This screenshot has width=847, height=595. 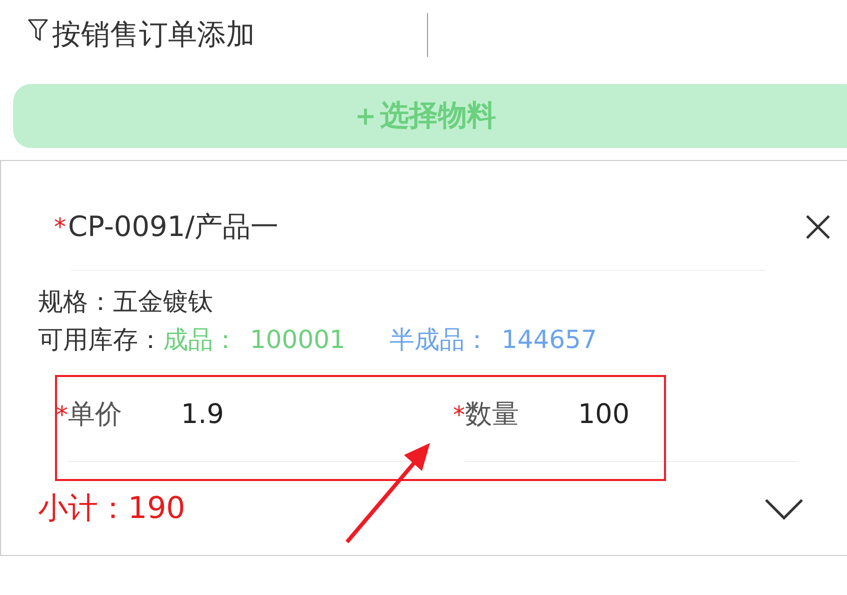 I want to click on field-value: 1.9, so click(x=202, y=415).